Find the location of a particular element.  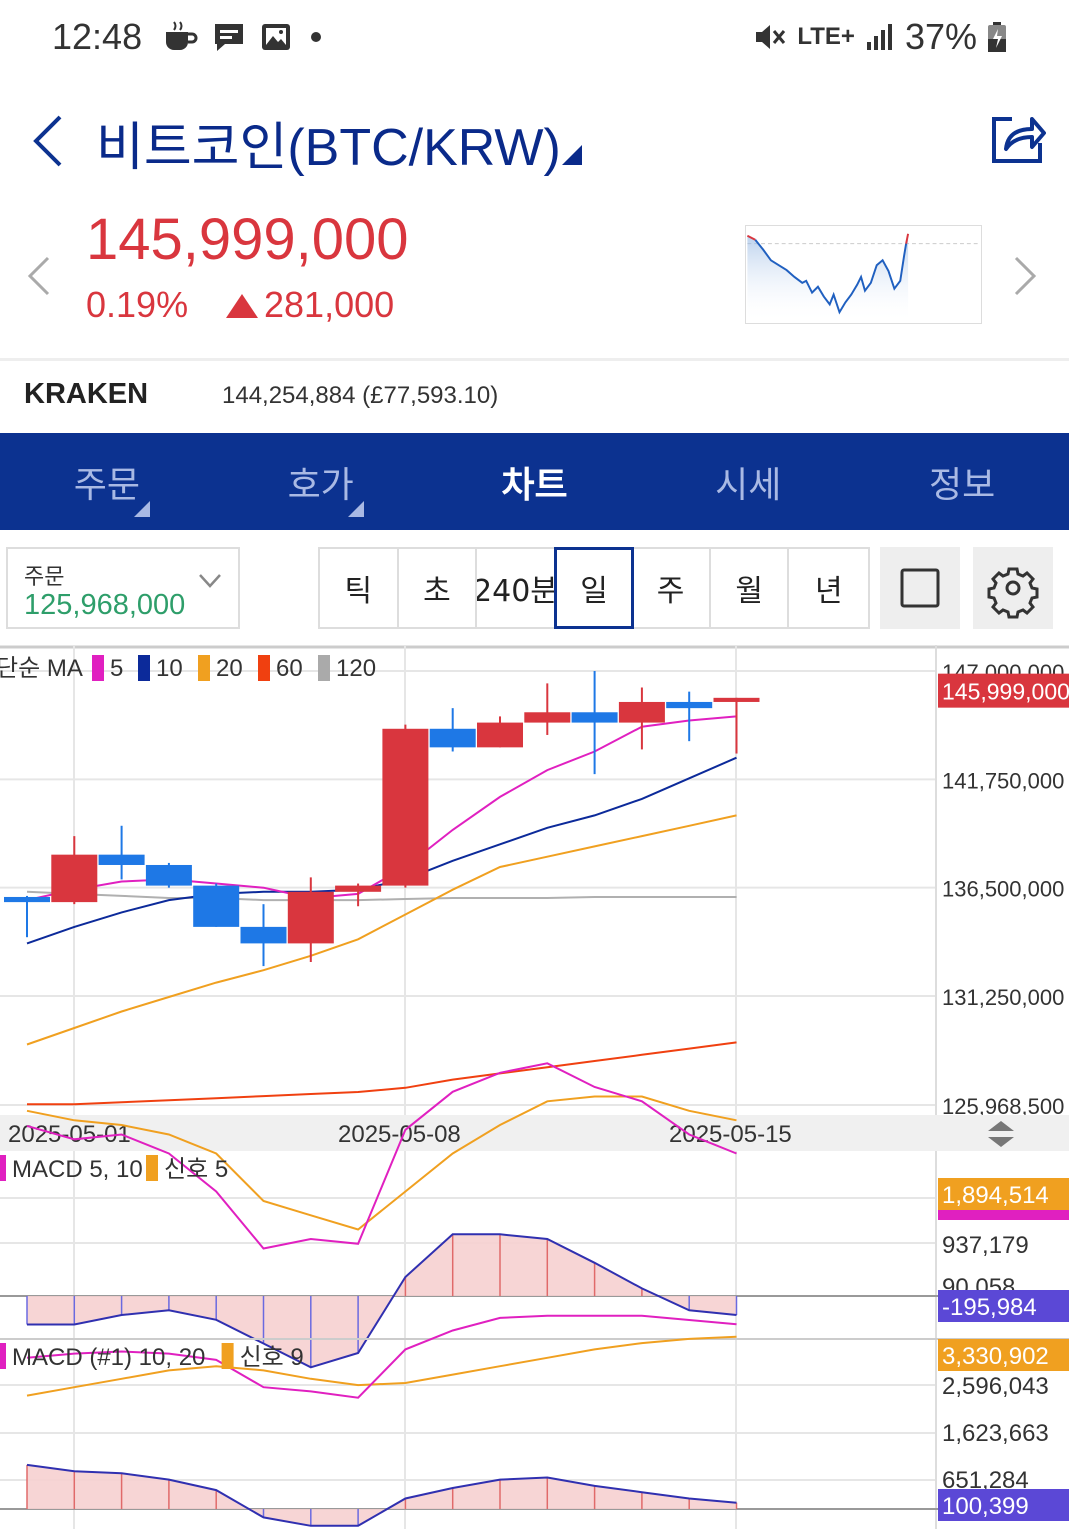

macd-value-label: 1,894,514 is located at coordinates (995, 1195).